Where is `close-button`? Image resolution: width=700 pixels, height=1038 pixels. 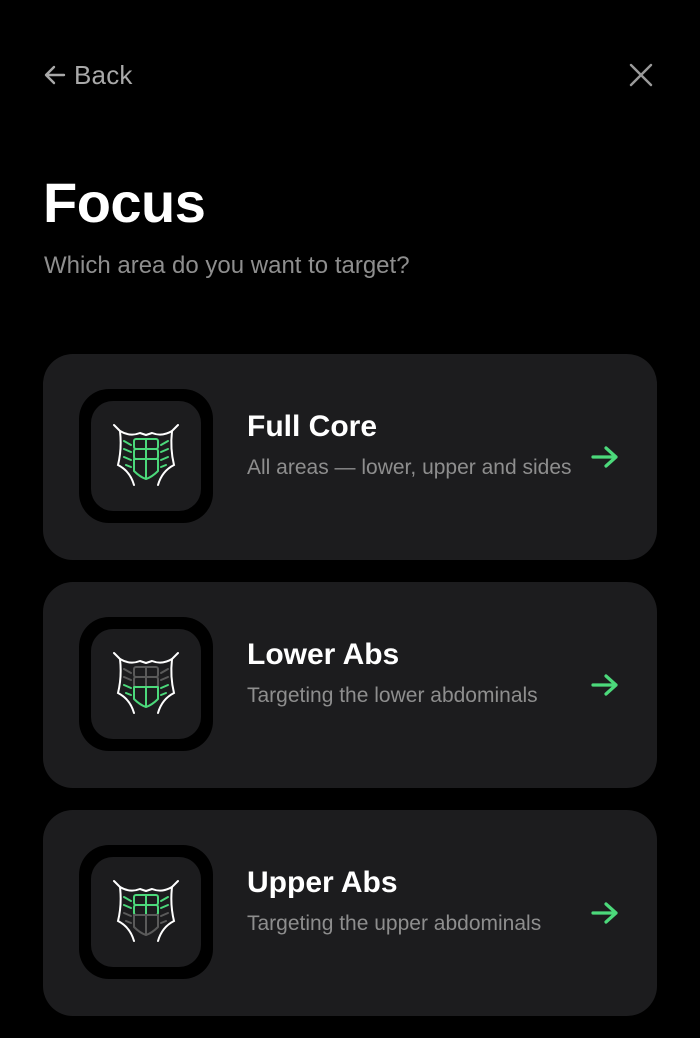
close-button is located at coordinates (641, 77).